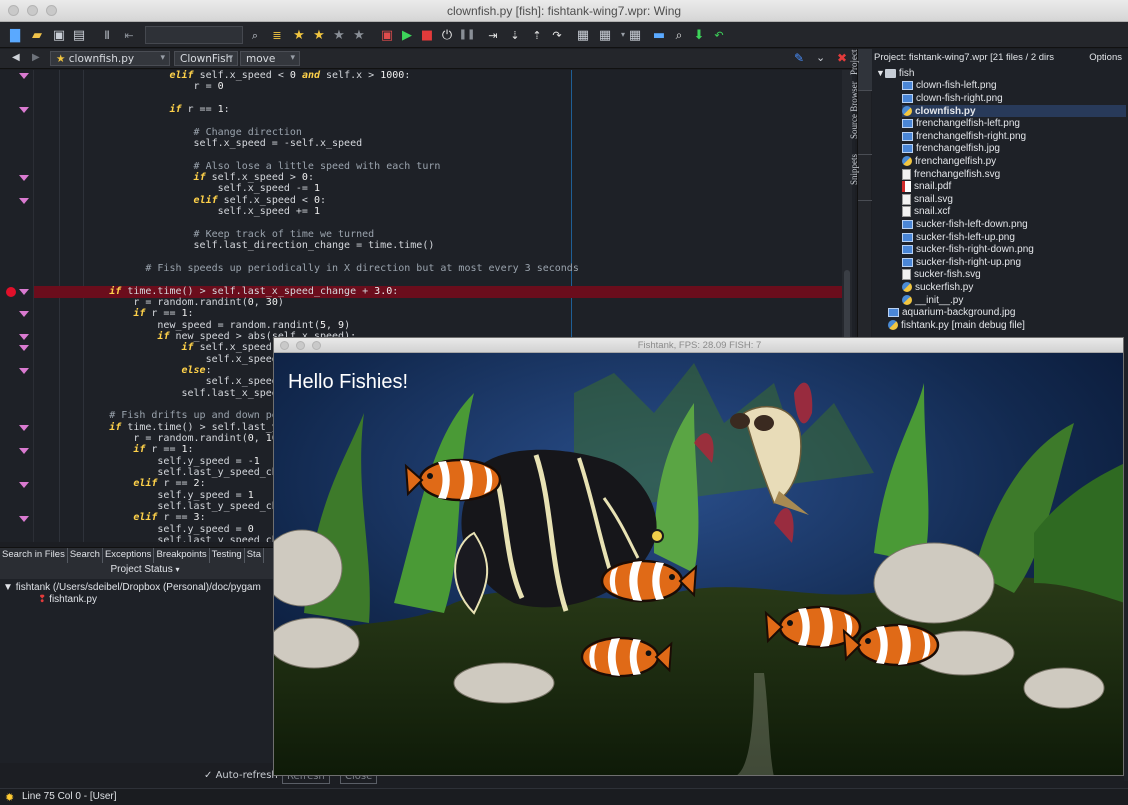  Describe the element at coordinates (1007, 312) in the screenshot. I see `project-tree-item: aquarium-background.jpg` at that location.